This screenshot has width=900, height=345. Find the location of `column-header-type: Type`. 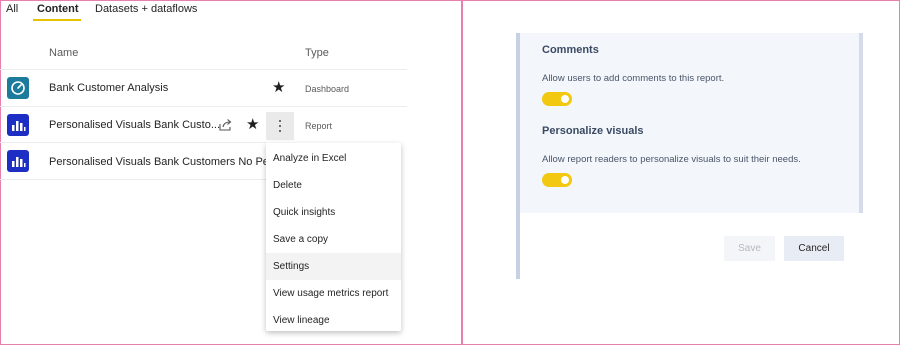

column-header-type: Type is located at coordinates (317, 53).